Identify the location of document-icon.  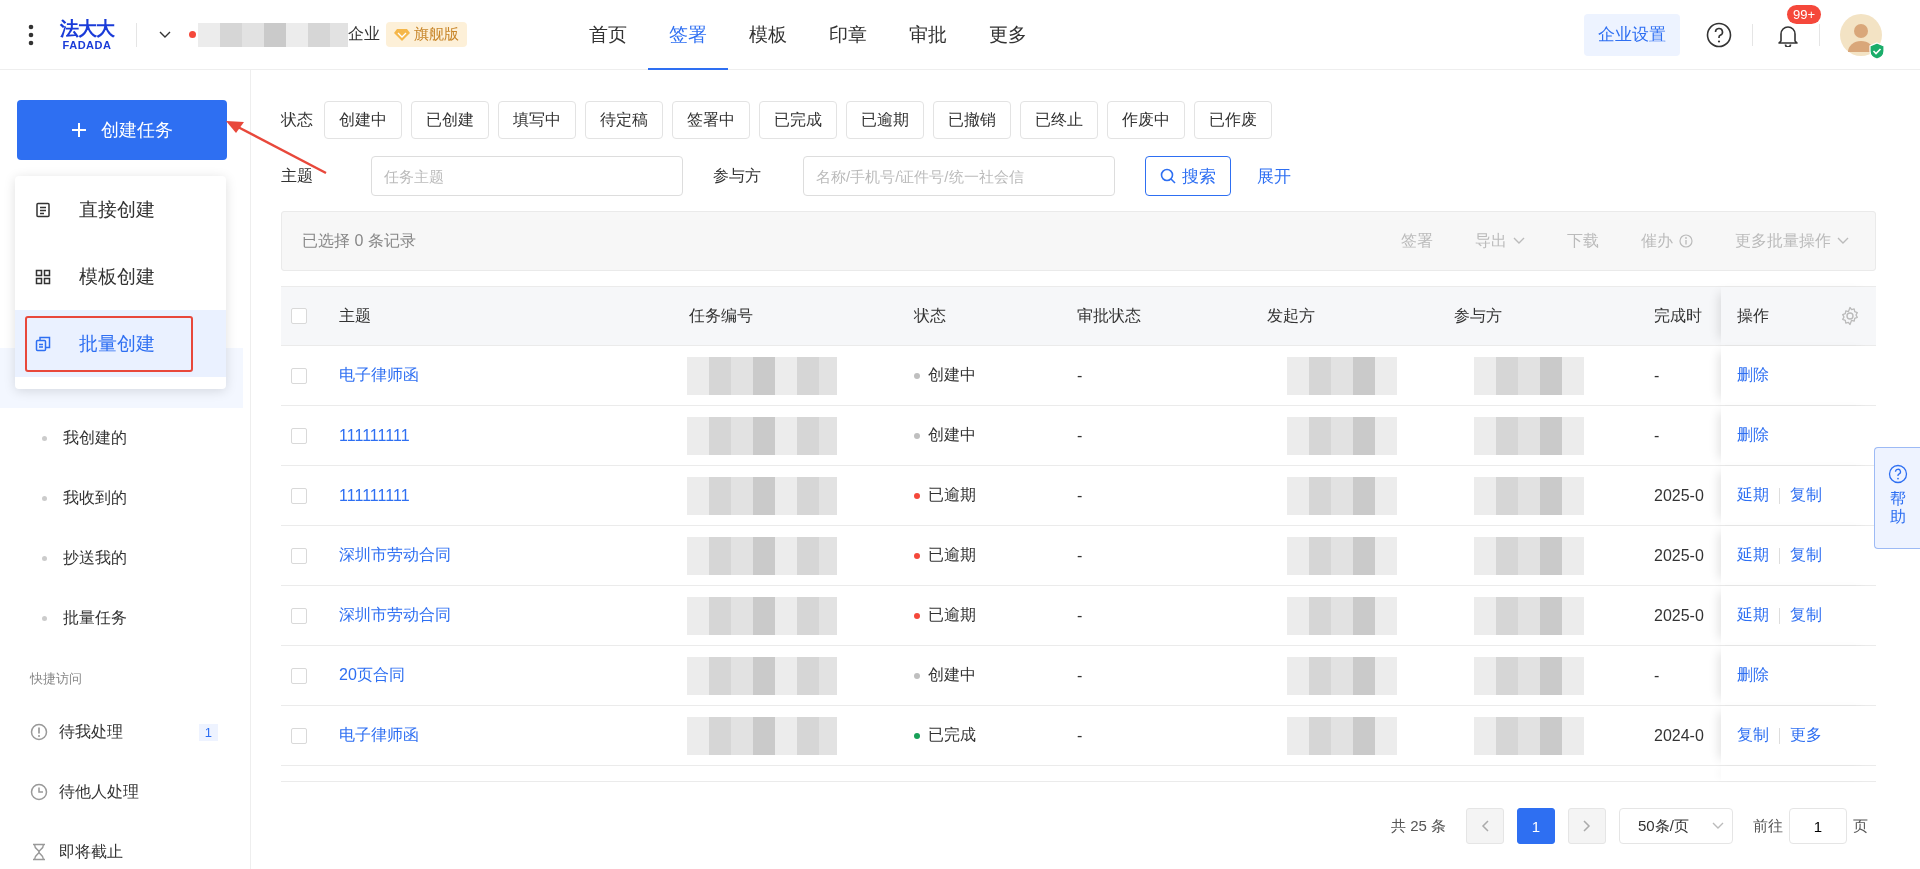
(43, 209).